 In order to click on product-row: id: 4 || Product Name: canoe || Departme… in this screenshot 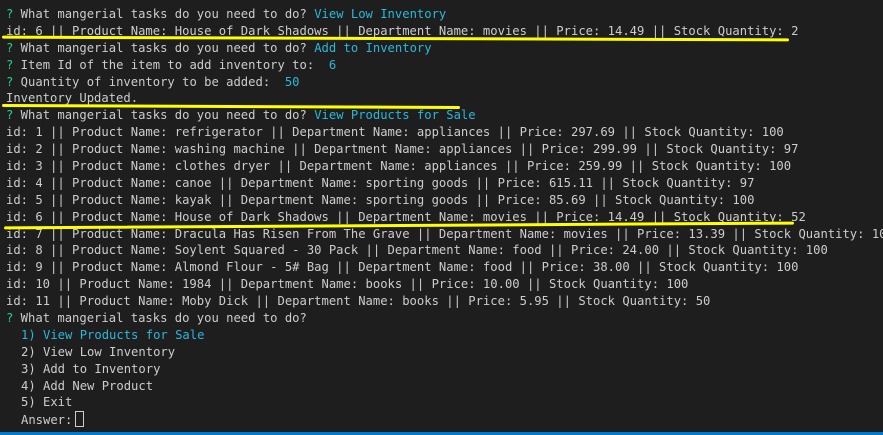, I will do `click(380, 182)`.